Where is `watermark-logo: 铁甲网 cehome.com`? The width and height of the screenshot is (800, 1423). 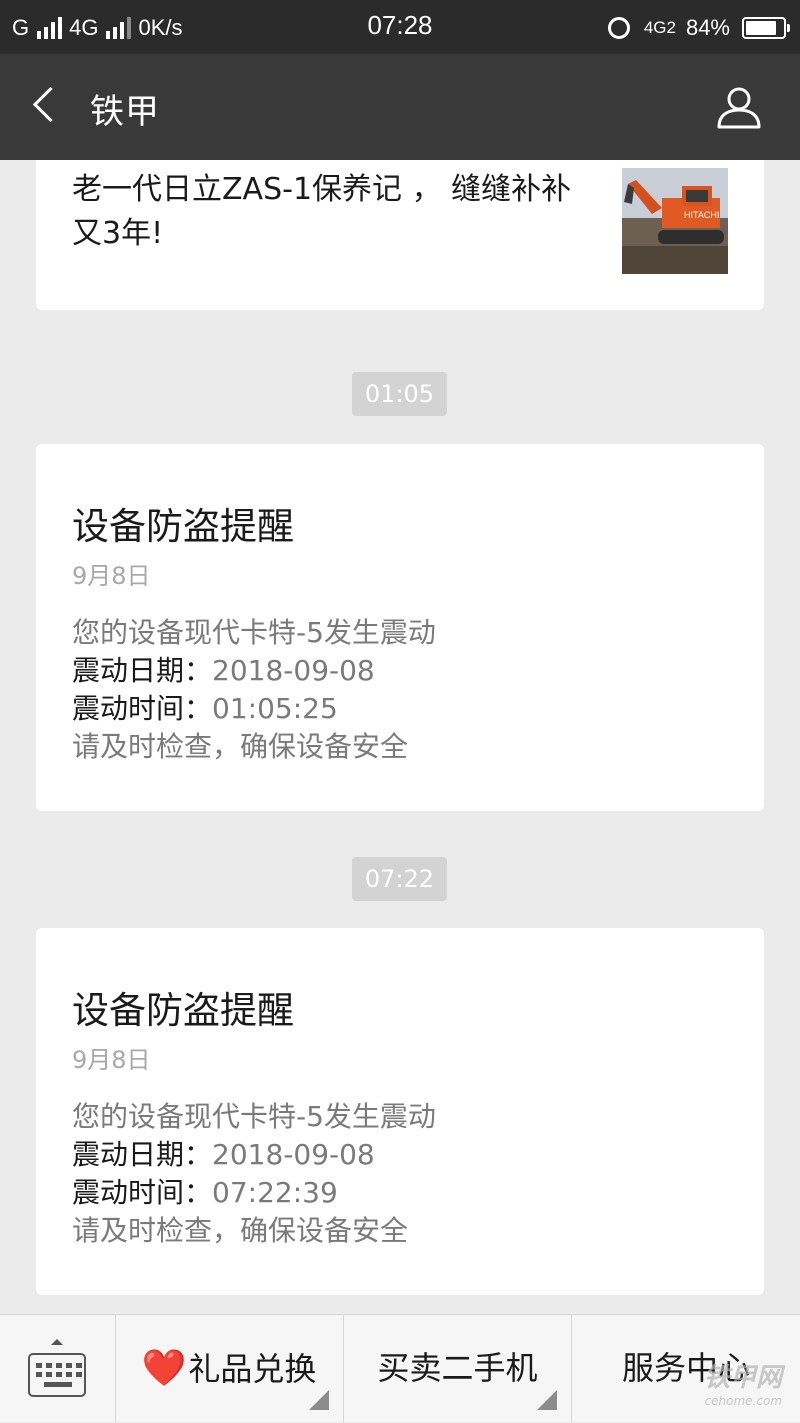
watermark-logo: 铁甲网 cehome.com is located at coordinates (742, 1385).